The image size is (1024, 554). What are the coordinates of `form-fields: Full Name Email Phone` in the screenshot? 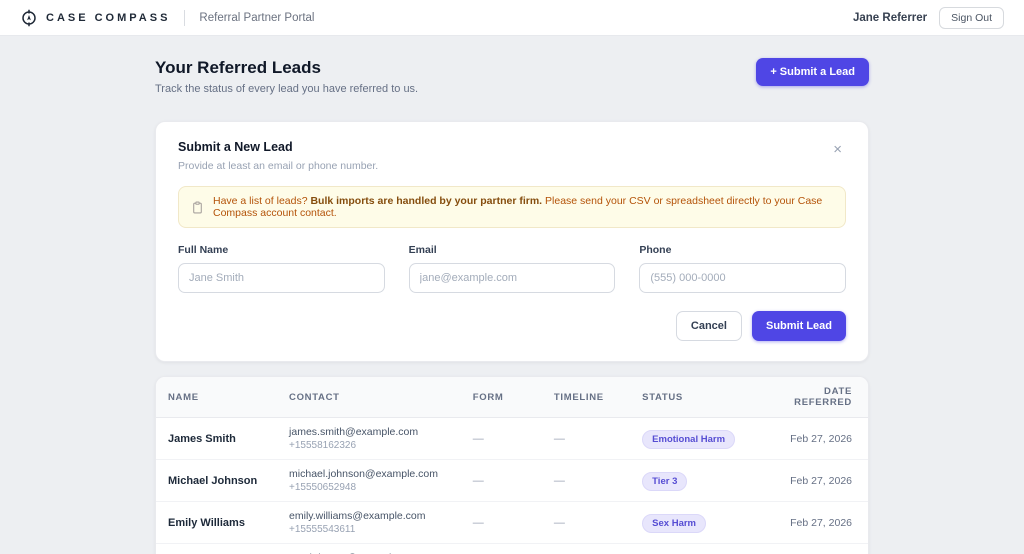 It's located at (512, 268).